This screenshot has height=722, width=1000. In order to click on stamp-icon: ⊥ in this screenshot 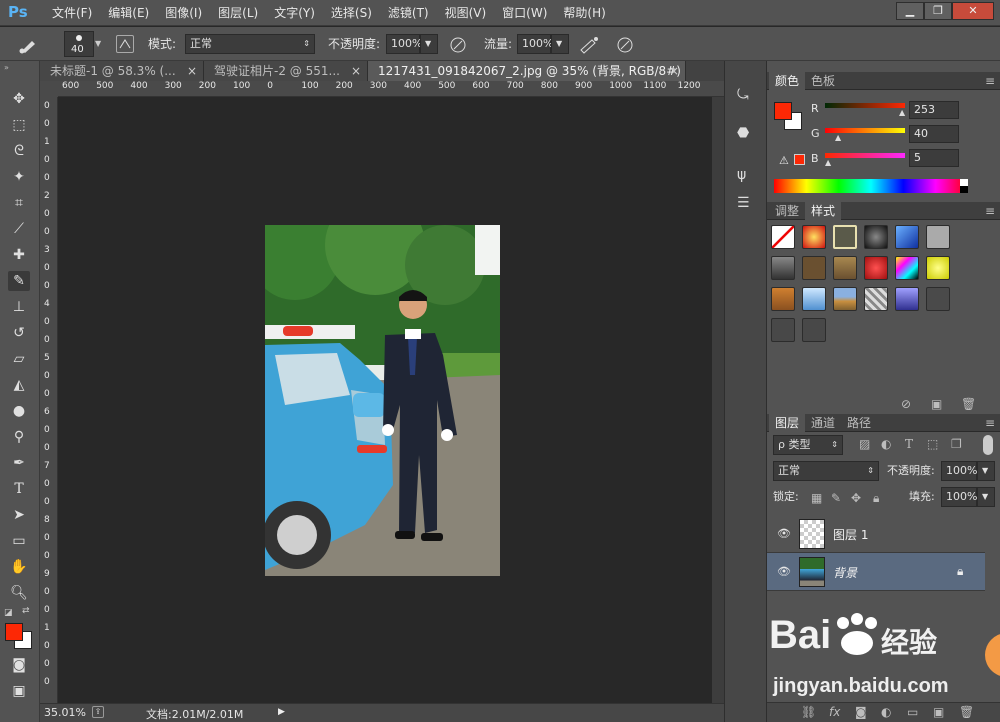, I will do `click(19, 307)`.